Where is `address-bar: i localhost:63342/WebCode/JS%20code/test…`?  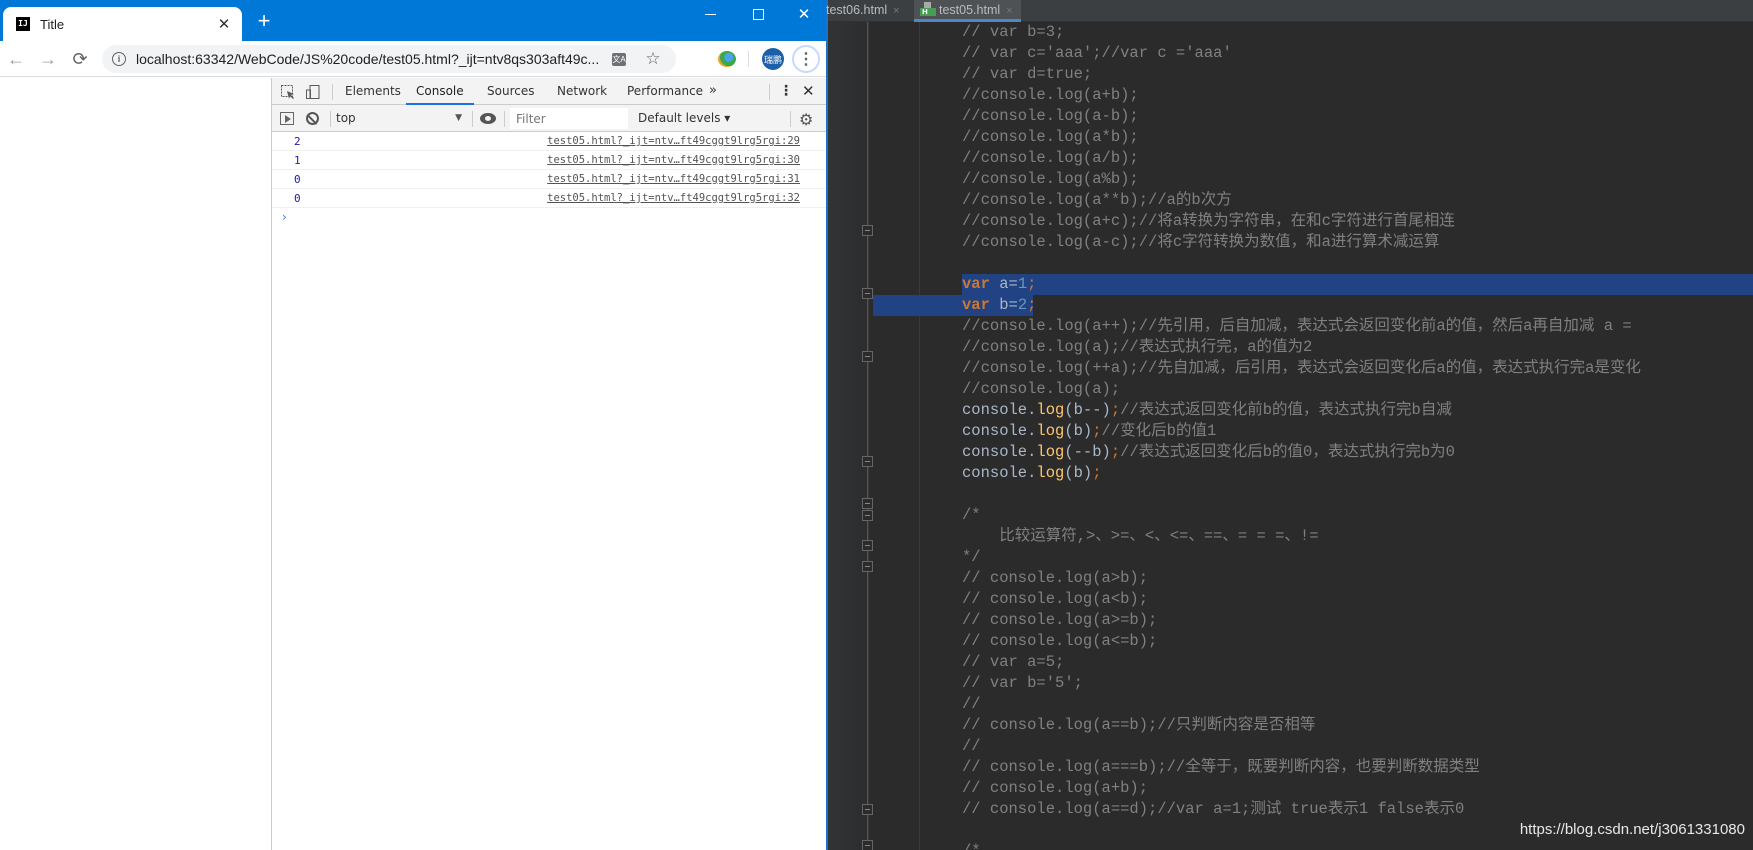 address-bar: i localhost:63342/WebCode/JS%20code/test… is located at coordinates (389, 59).